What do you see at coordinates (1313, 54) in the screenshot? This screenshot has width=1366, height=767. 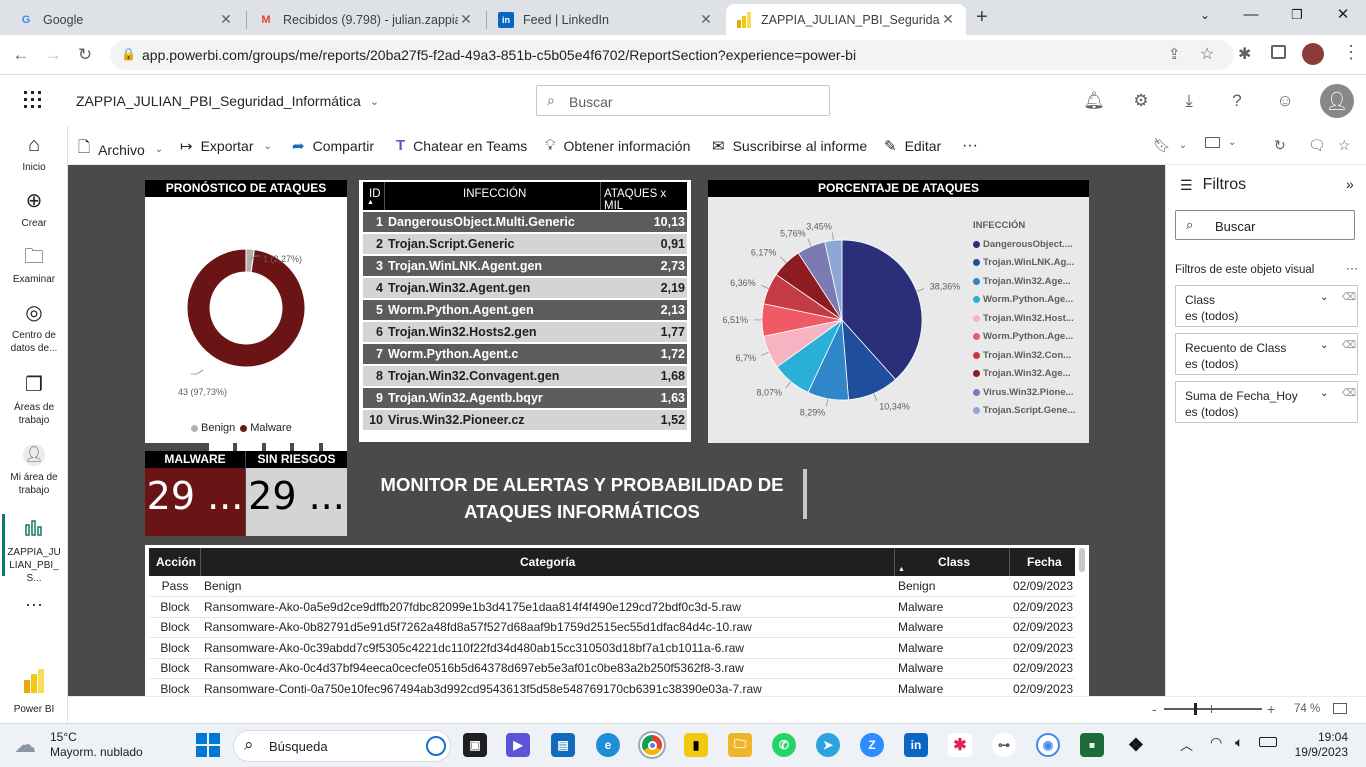 I see `profile-avatar` at bounding box center [1313, 54].